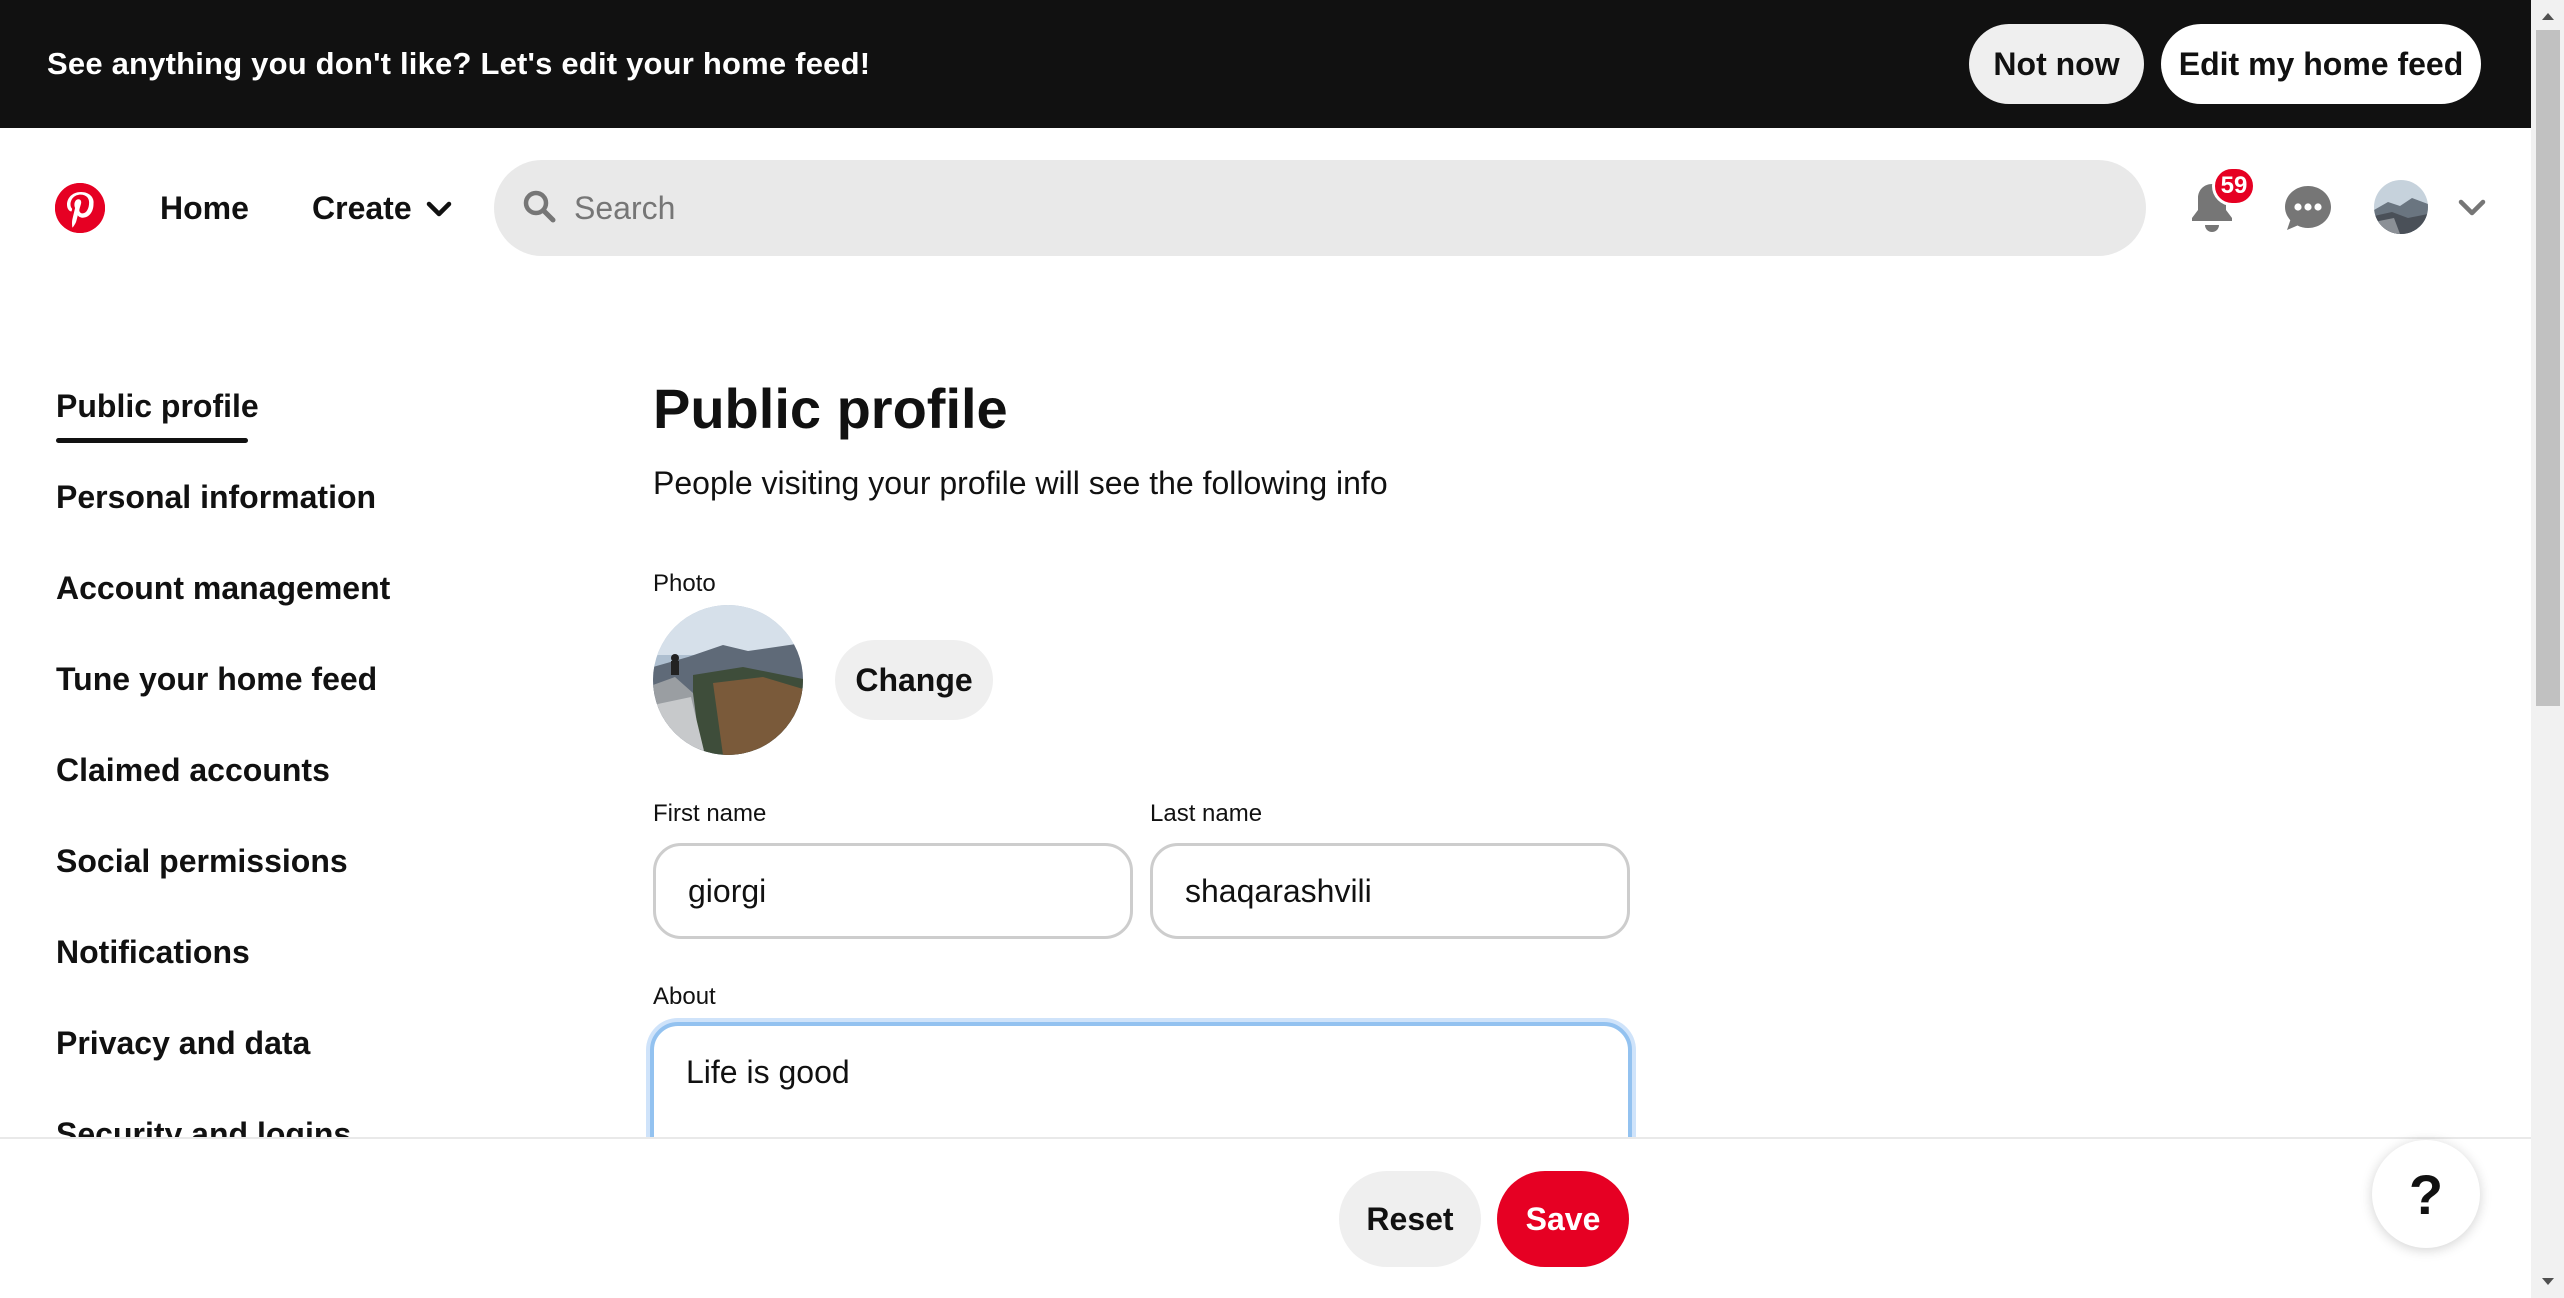 The height and width of the screenshot is (1298, 2564). Describe the element at coordinates (152, 440) in the screenshot. I see `sidebar-active-indicator` at that location.